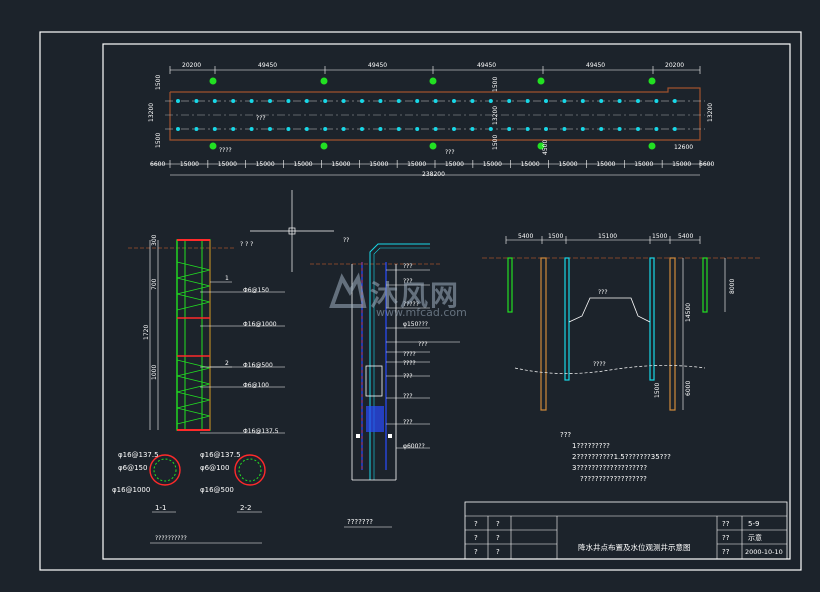 The height and width of the screenshot is (592, 820). Describe the element at coordinates (495, 142) in the screenshot. I see `plan-mid-dim-3: 1500` at that location.